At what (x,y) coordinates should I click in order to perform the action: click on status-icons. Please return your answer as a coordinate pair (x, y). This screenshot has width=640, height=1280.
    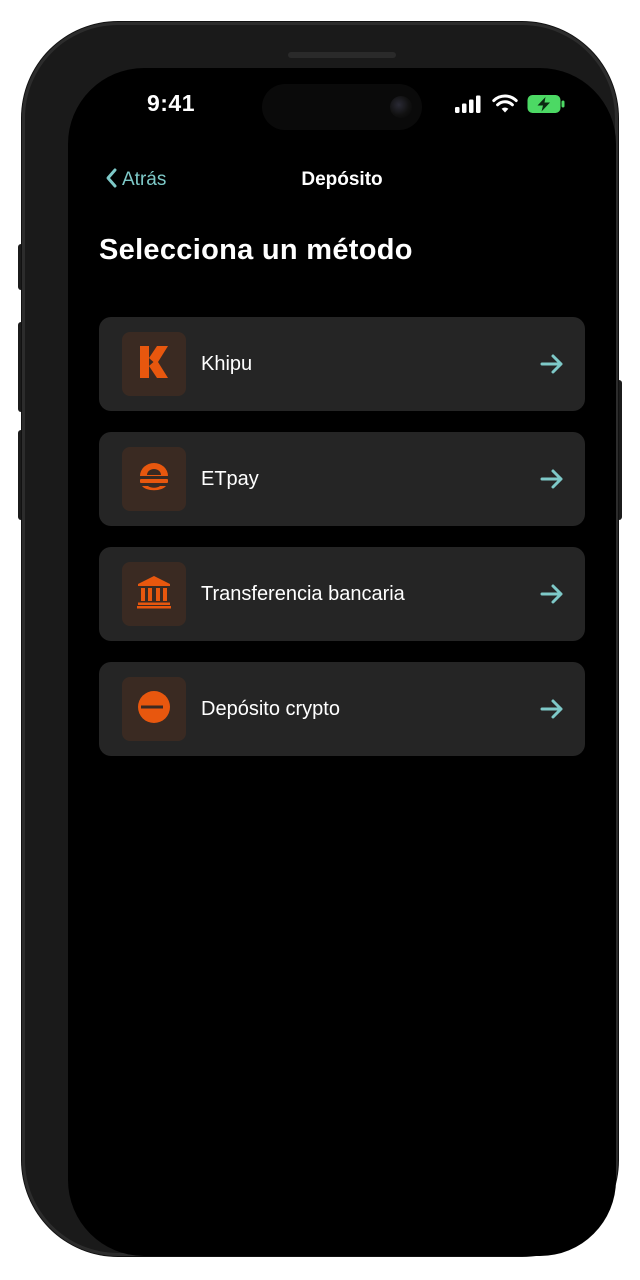
    Looking at the image, I should click on (514, 106).